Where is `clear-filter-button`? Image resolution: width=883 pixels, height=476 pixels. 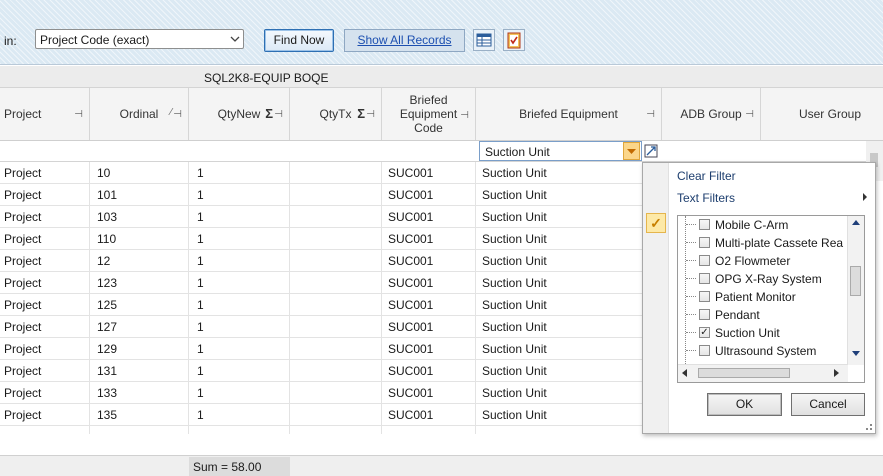
clear-filter-button is located at coordinates (651, 151).